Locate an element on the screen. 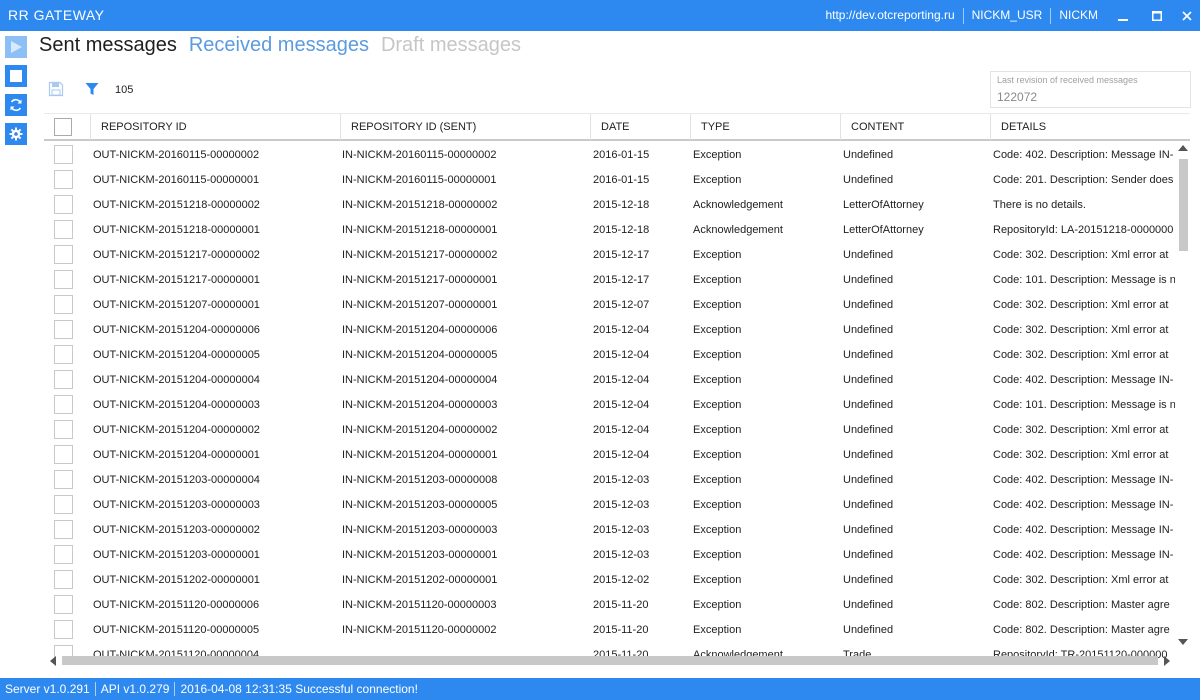 This screenshot has height=700, width=1200. column-header-type: TYPE is located at coordinates (765, 127).